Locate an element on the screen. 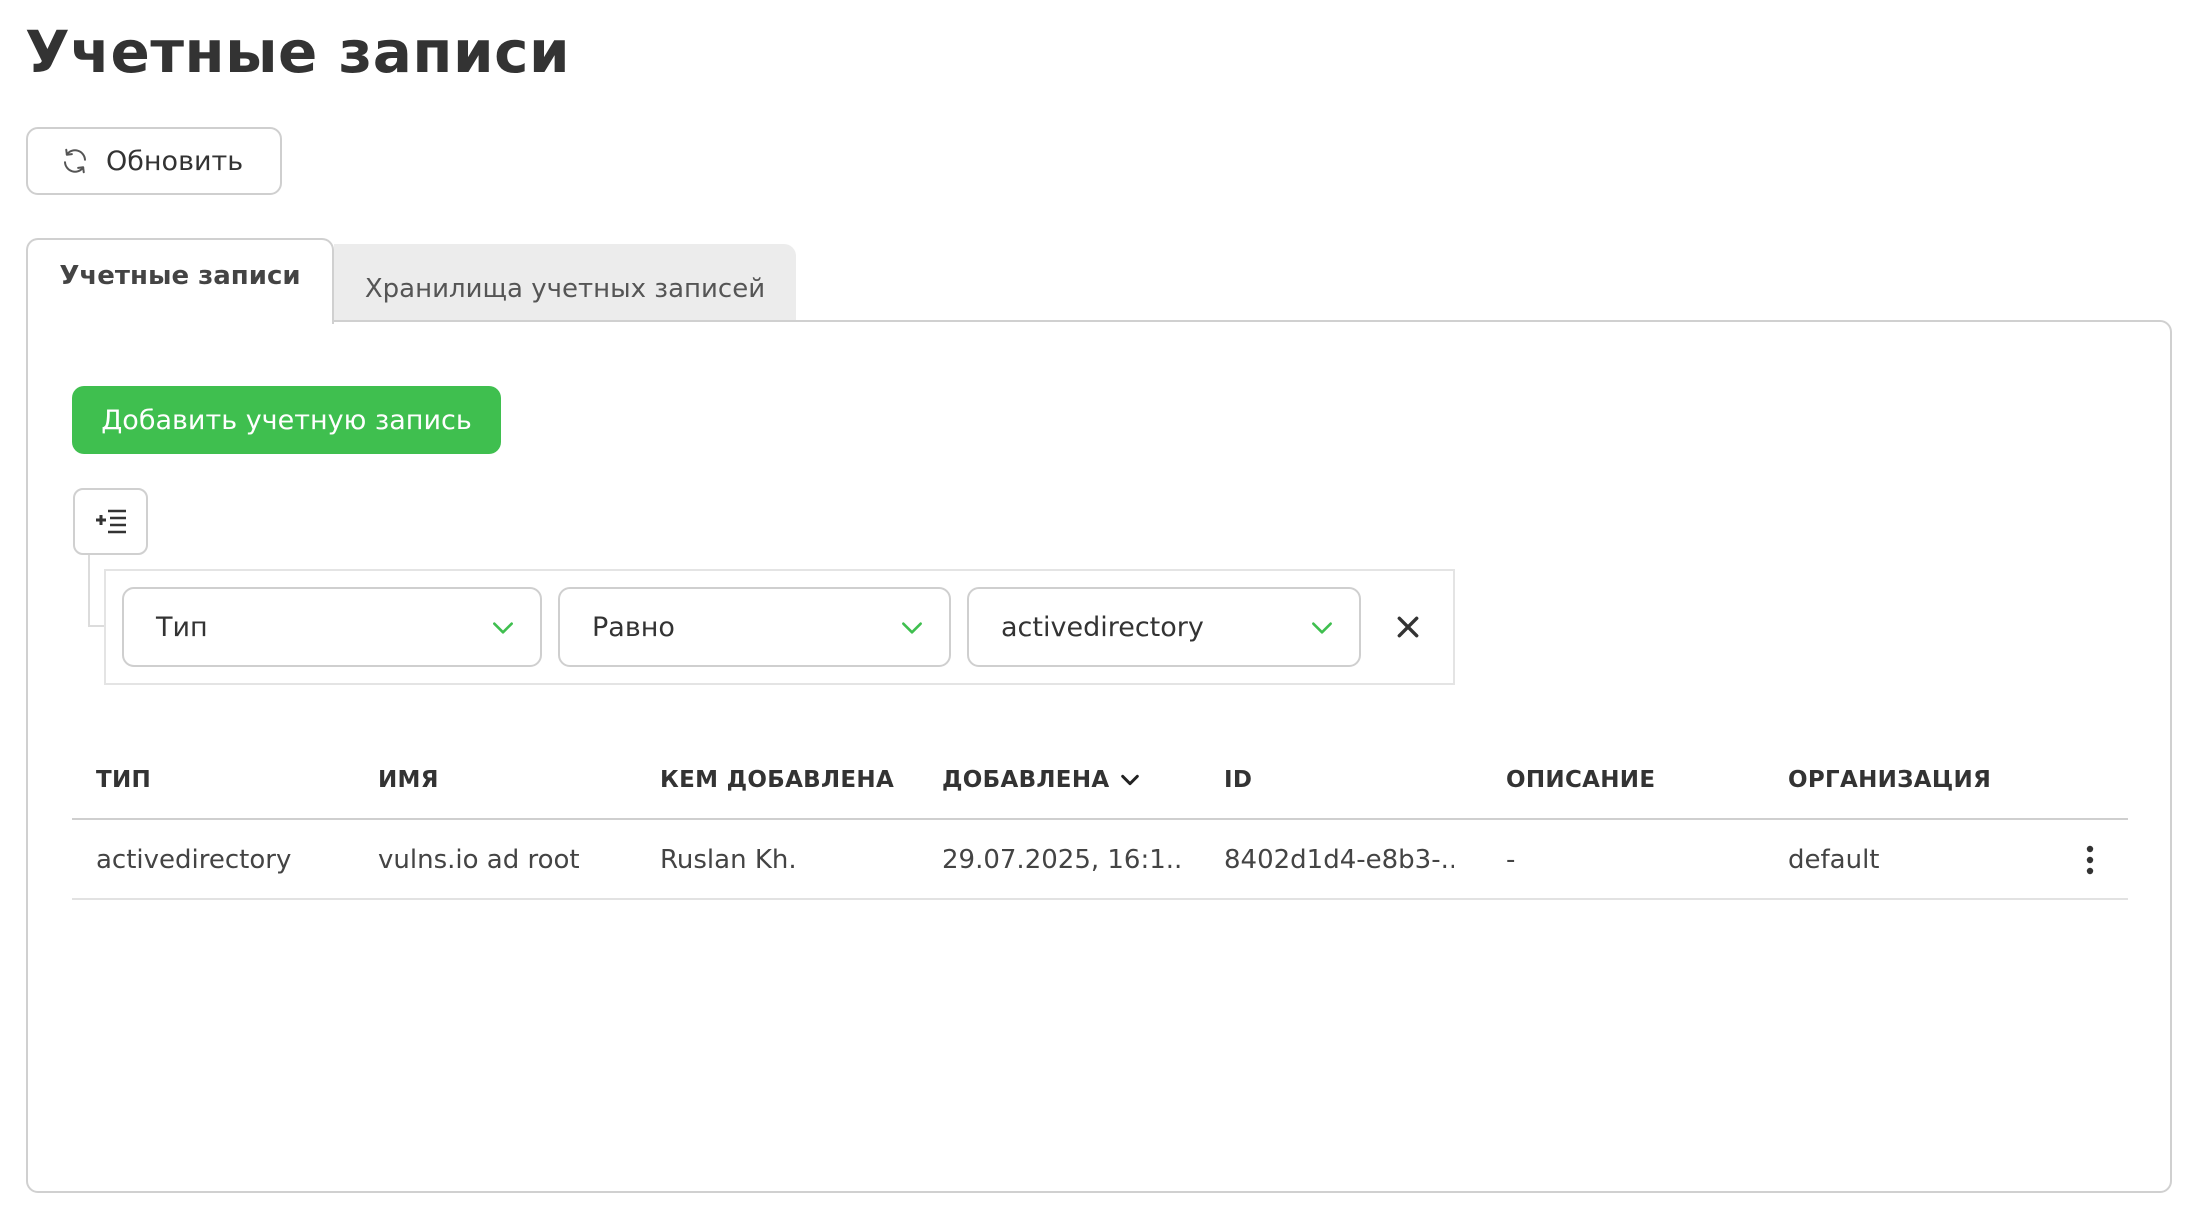  filter-operator-value: Равно is located at coordinates (633, 627).